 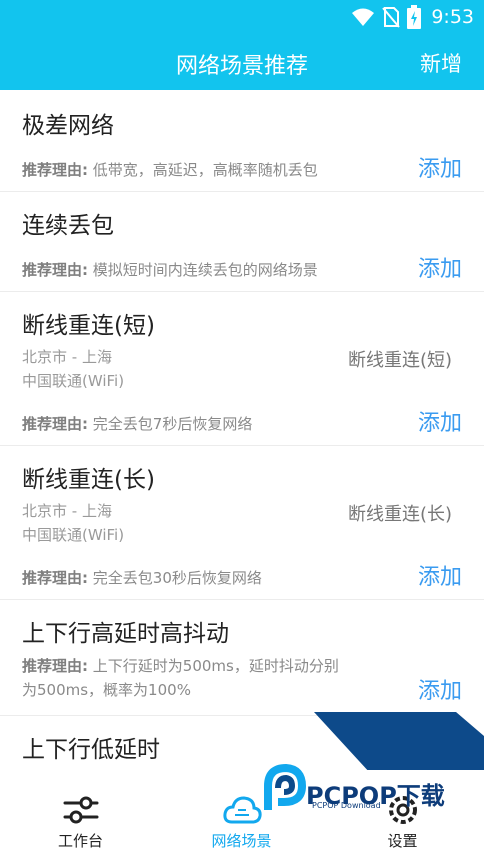 I want to click on scenario-title: 断线重连(长), so click(x=88, y=480).